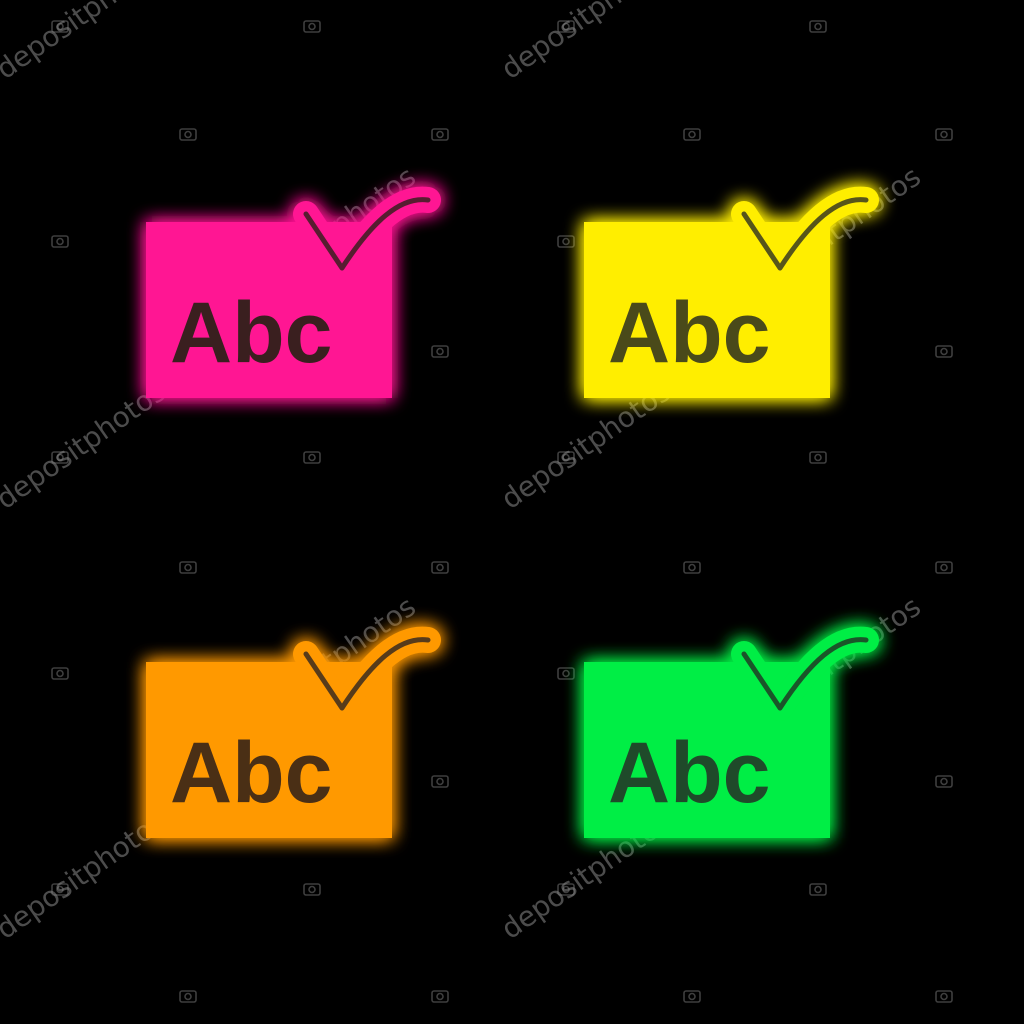  I want to click on abc-check-icon-yellow: Abc, so click(731, 292).